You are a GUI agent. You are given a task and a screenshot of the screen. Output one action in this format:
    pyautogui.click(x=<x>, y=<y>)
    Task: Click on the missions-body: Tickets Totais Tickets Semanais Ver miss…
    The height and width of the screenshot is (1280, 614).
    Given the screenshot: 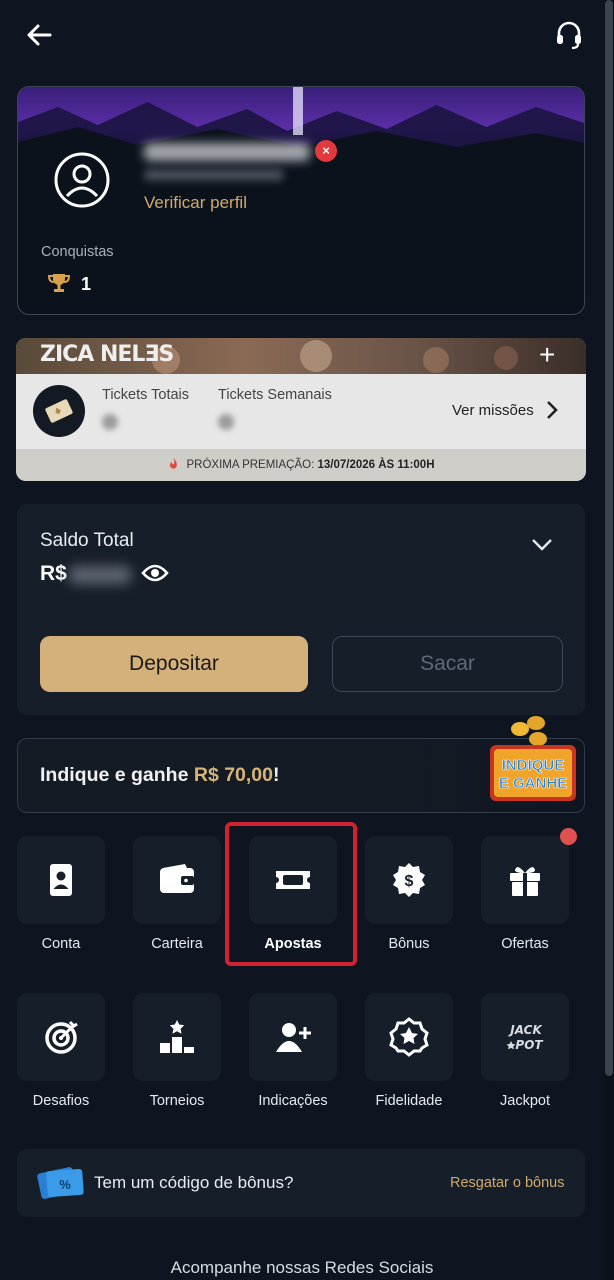 What is the action you would take?
    pyautogui.click(x=301, y=411)
    